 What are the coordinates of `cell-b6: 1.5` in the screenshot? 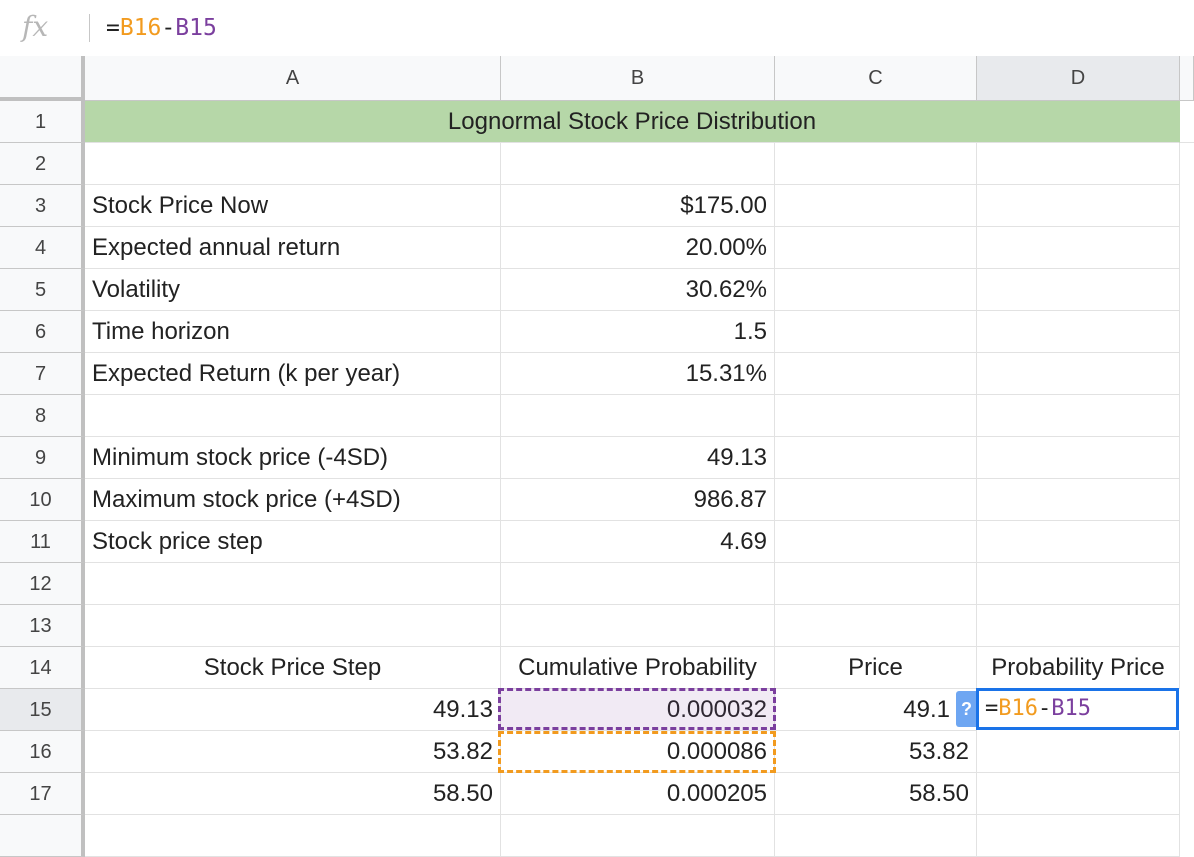 It's located at (638, 332).